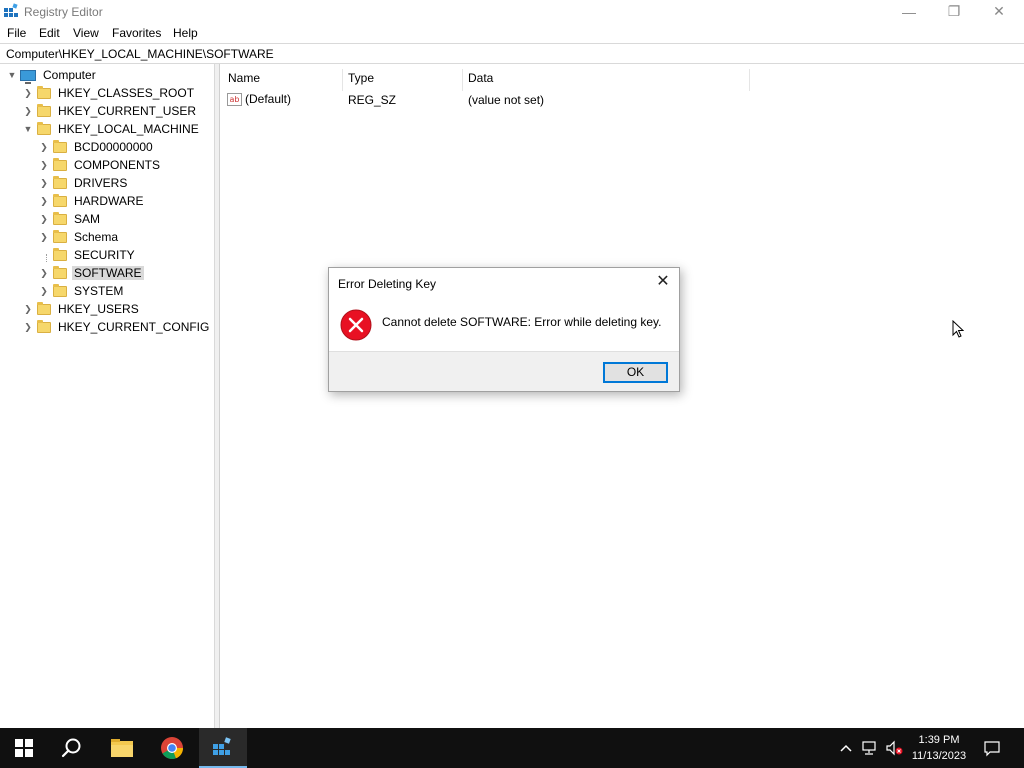 The image size is (1024, 768). I want to click on tree-item-components: ❯ COMPONENTS, so click(100, 165).